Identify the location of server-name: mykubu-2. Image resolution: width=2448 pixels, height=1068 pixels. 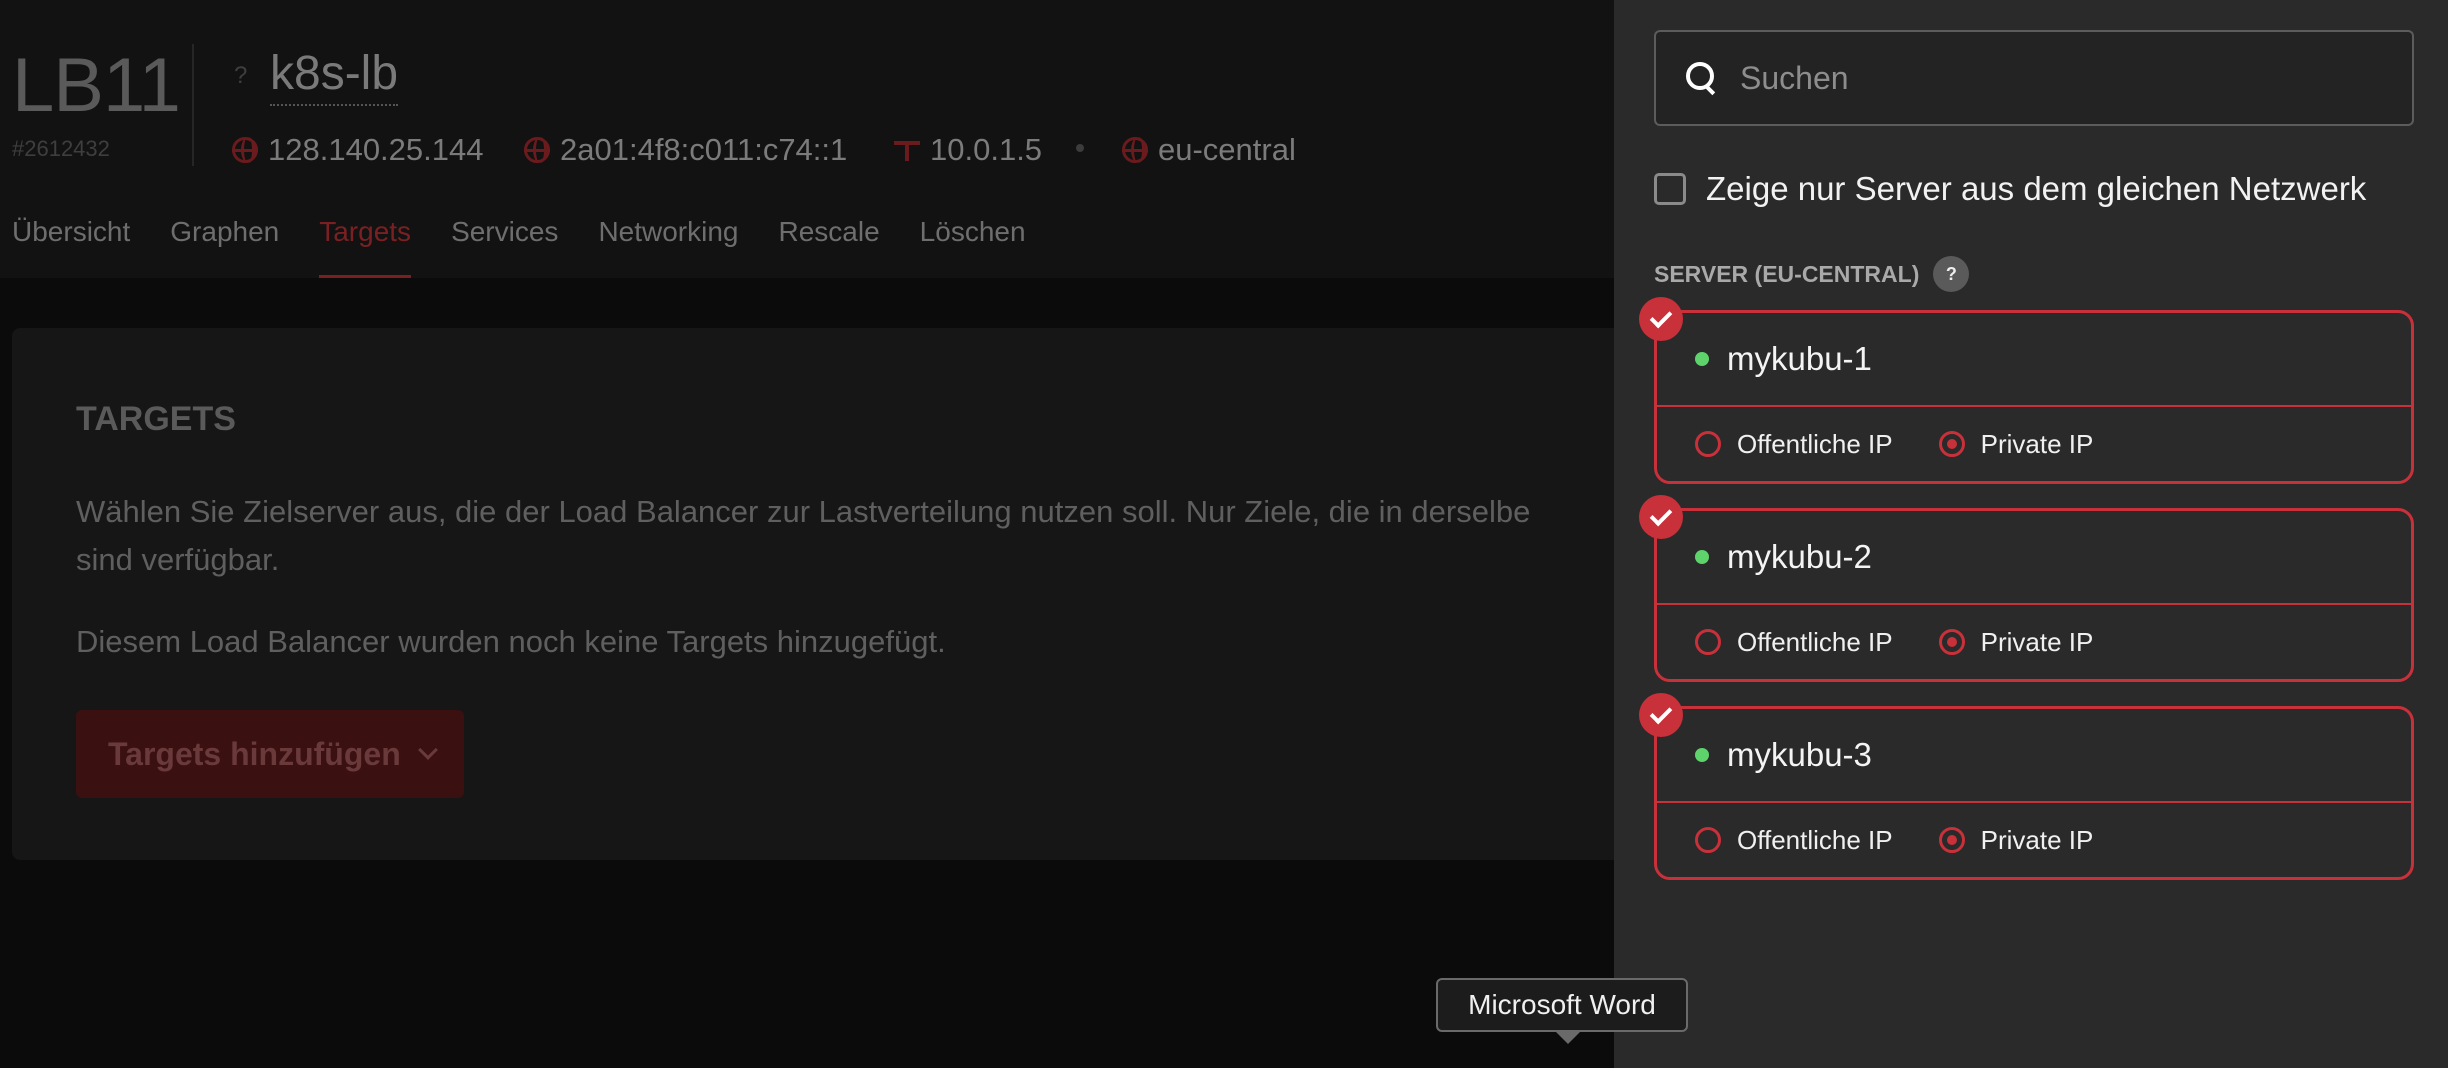
(1799, 556).